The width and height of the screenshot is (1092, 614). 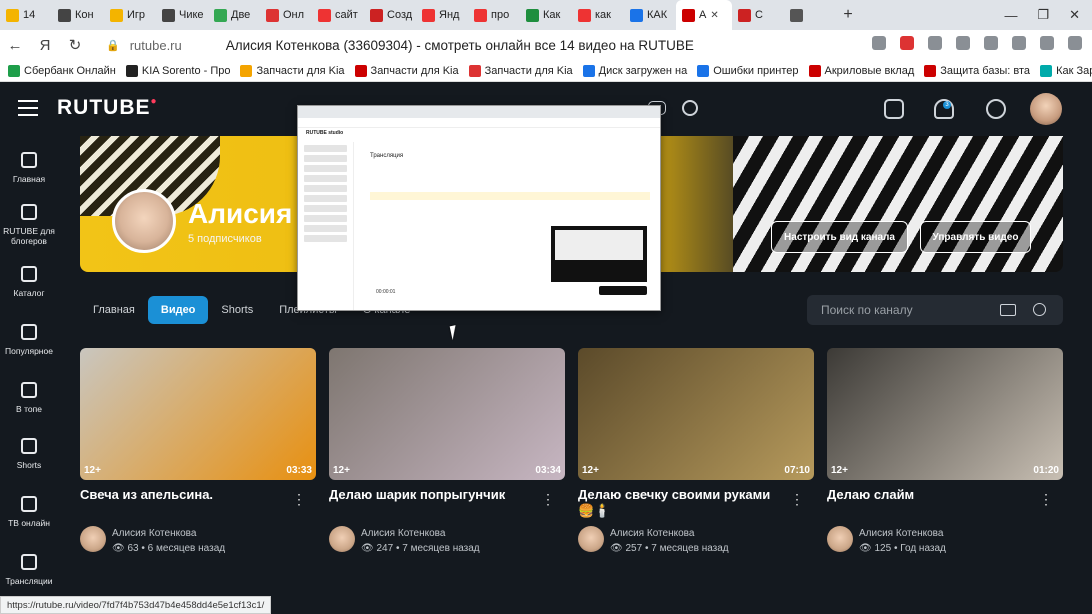 I want to click on video-title: Делаю свечку своими руками 🍔🕯️, so click(x=680, y=503).